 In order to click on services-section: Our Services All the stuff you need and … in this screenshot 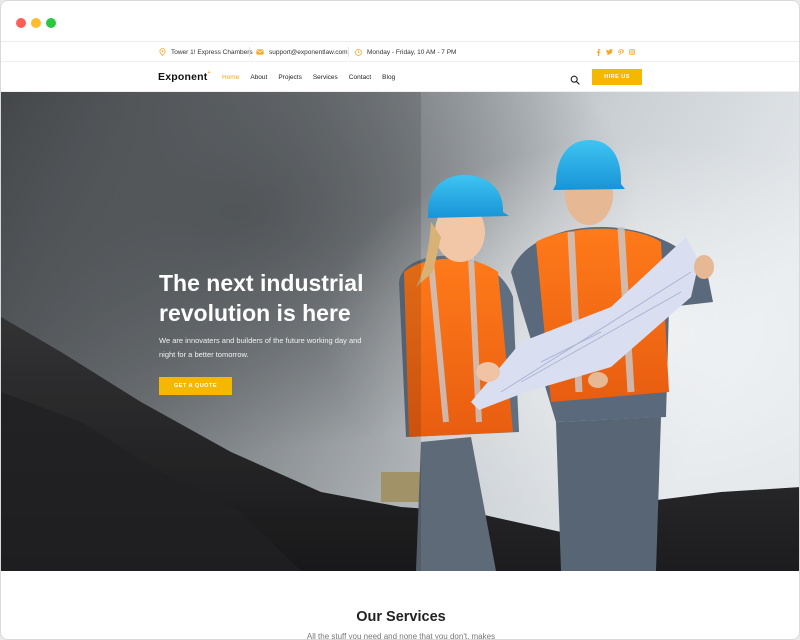, I will do `click(400, 605)`.